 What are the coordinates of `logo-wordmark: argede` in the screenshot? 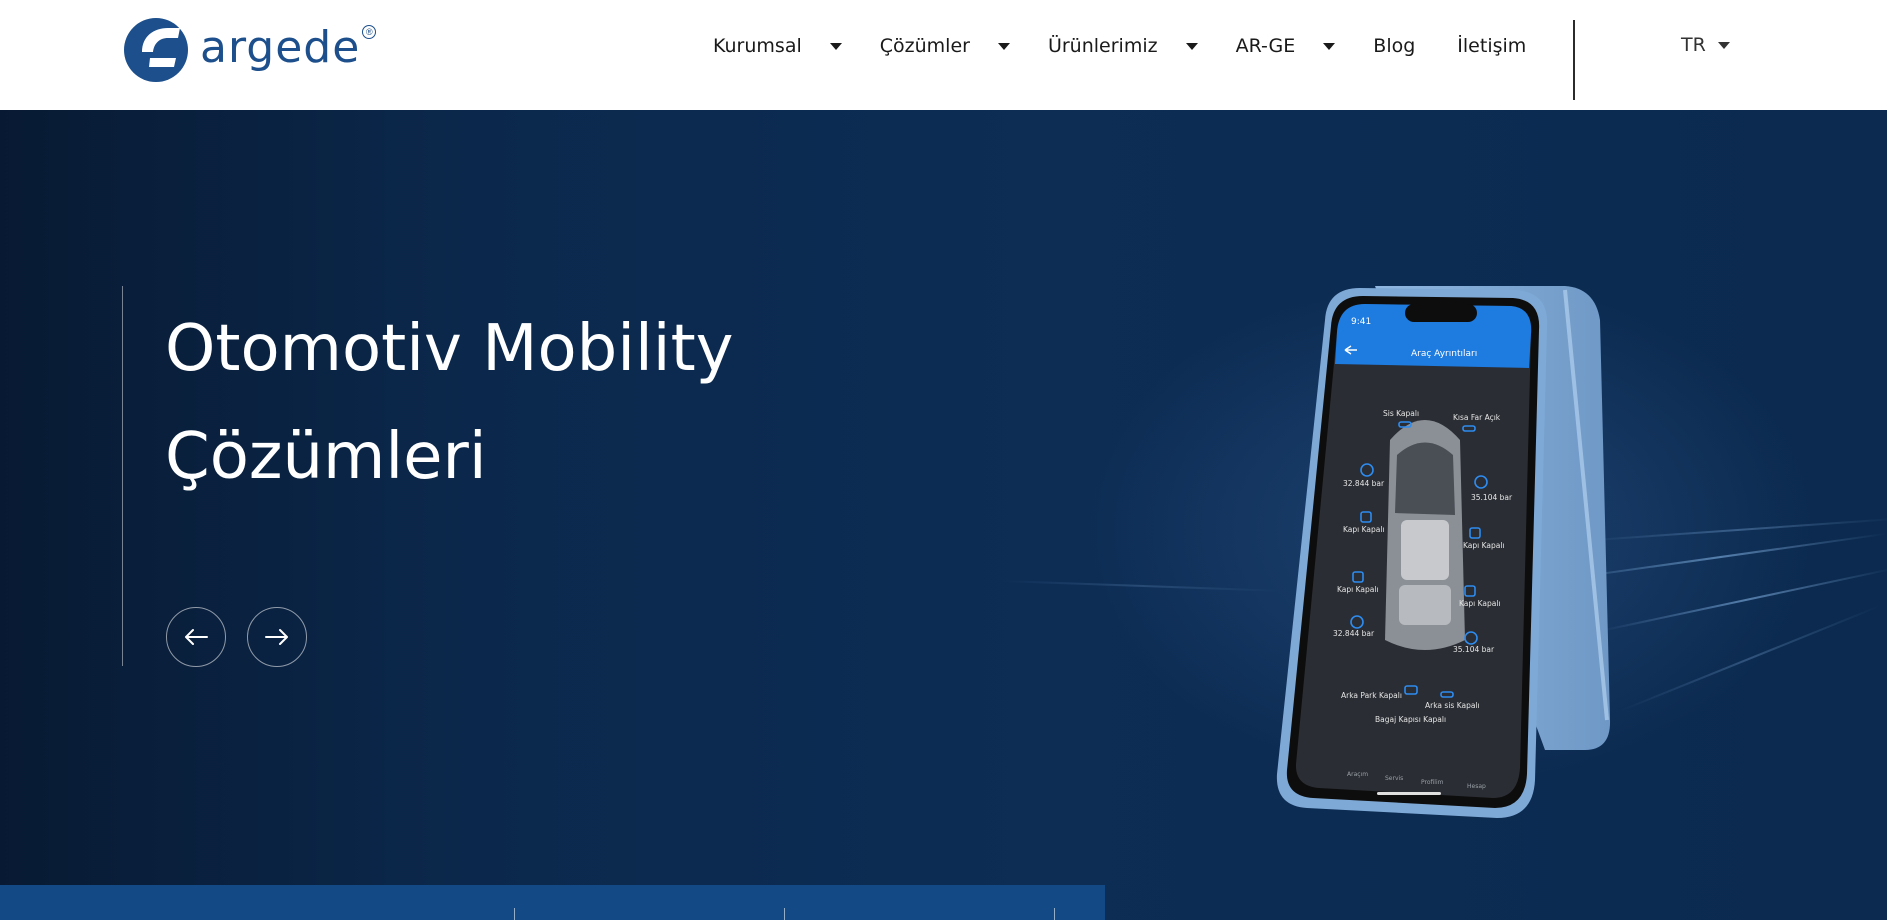 It's located at (280, 47).